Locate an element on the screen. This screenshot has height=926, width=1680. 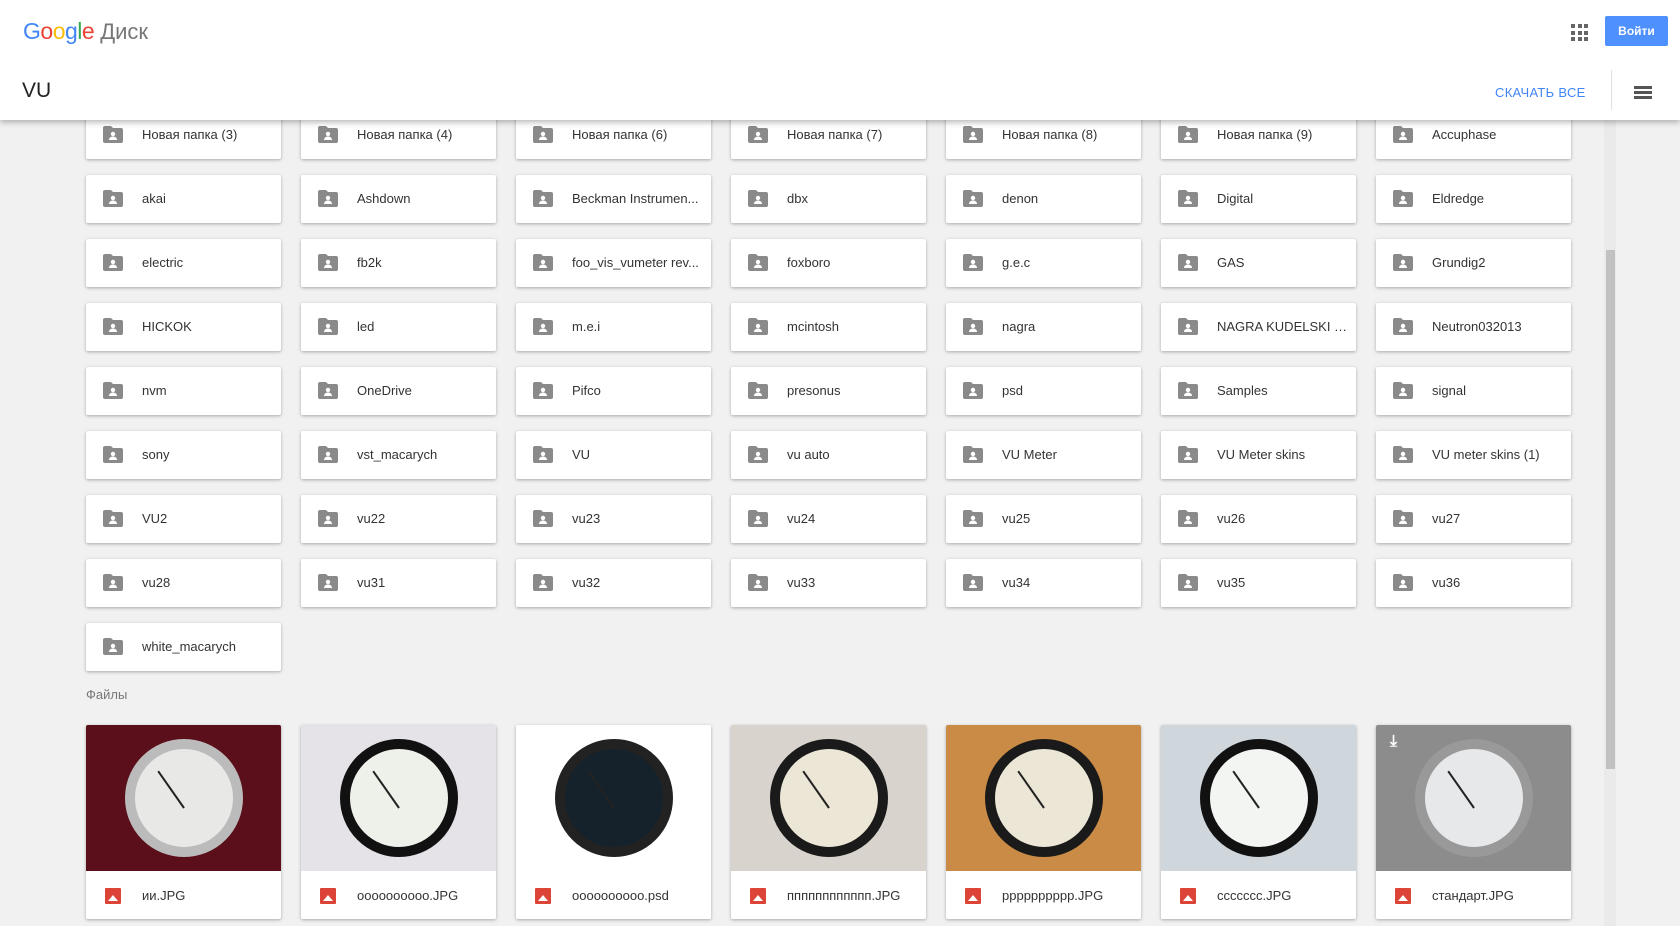
folder-name: Pifco is located at coordinates (586, 390).